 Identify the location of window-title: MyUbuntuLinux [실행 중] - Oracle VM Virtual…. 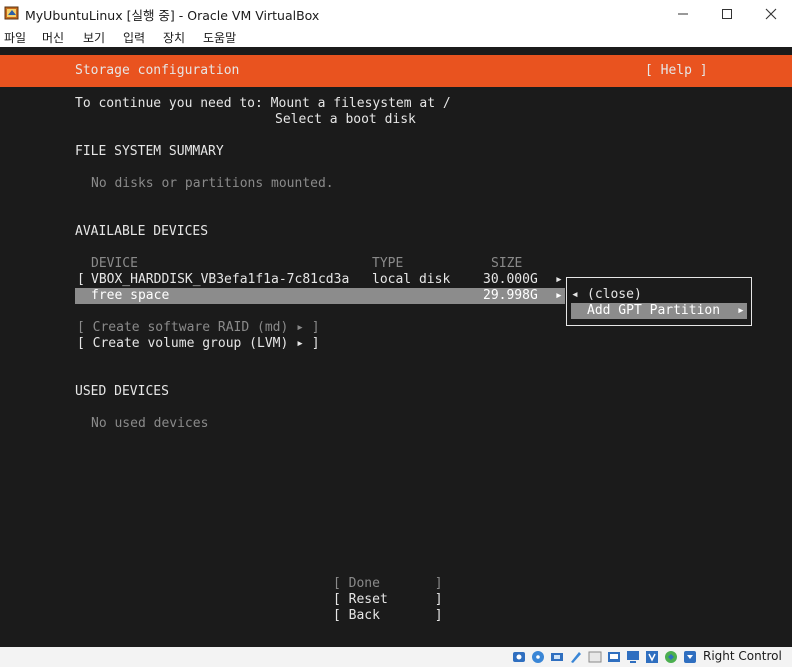
(172, 15).